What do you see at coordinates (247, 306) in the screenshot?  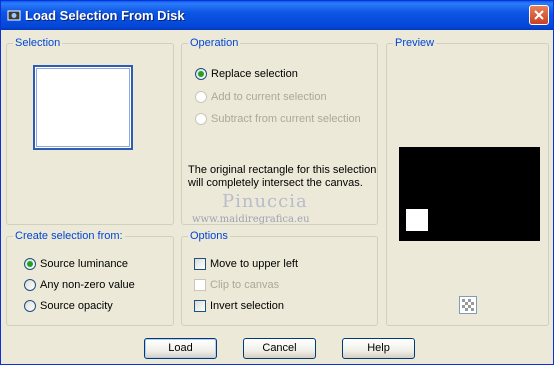 I see `checkbox-label: Invert selection` at bounding box center [247, 306].